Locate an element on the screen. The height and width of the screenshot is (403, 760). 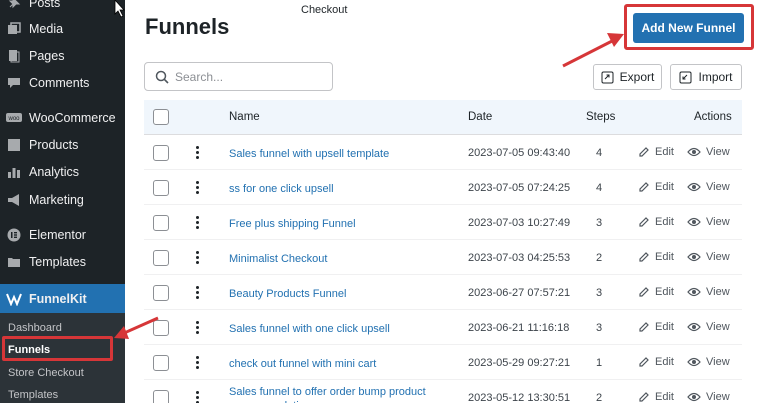
funnel-name-link: Minimalist Checkout is located at coordinates (331, 259).